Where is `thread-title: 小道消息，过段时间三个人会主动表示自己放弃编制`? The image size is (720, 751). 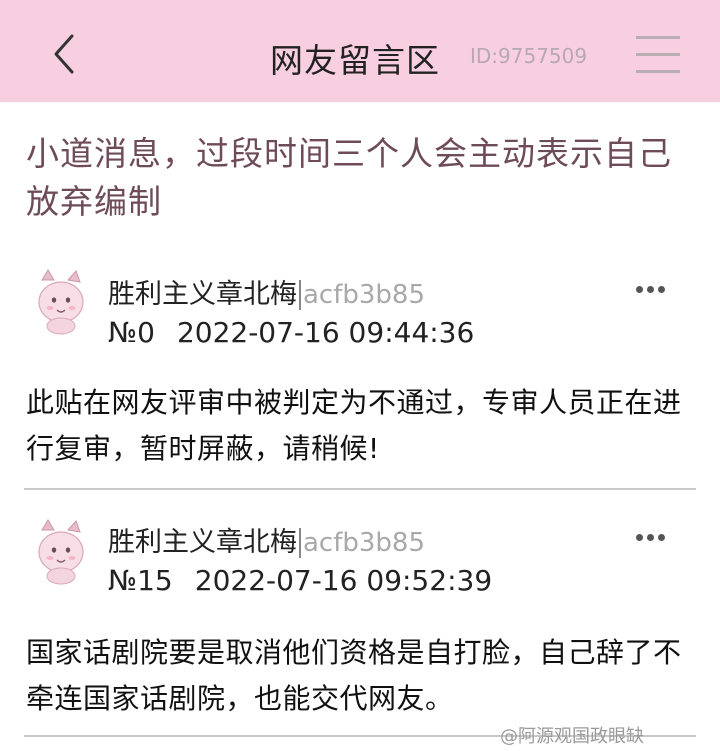
thread-title: 小道消息，过段时间三个人会主动表示自己放弃编制 is located at coordinates (349, 177).